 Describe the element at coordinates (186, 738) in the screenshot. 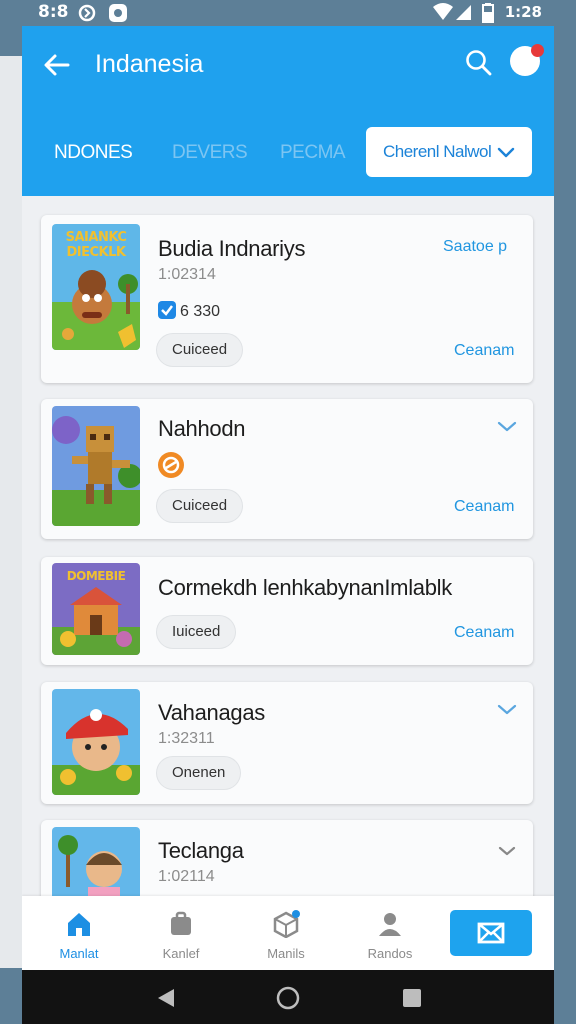

I see `card-subtitle: 1:32311` at that location.